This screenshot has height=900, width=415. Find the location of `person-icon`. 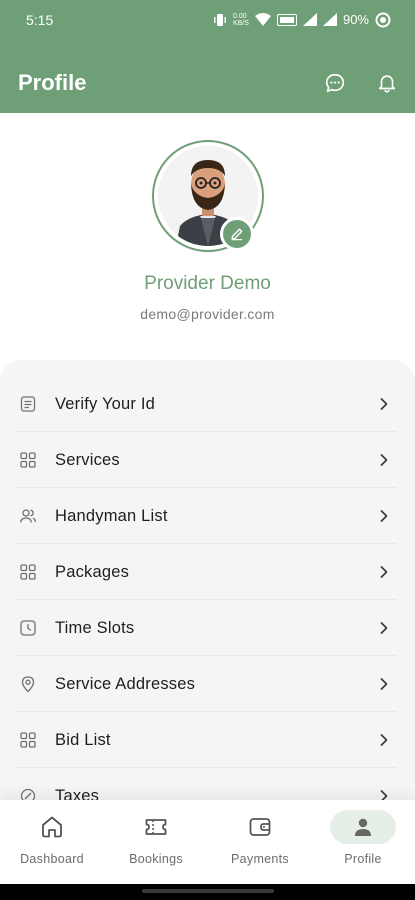

person-icon is located at coordinates (363, 827).